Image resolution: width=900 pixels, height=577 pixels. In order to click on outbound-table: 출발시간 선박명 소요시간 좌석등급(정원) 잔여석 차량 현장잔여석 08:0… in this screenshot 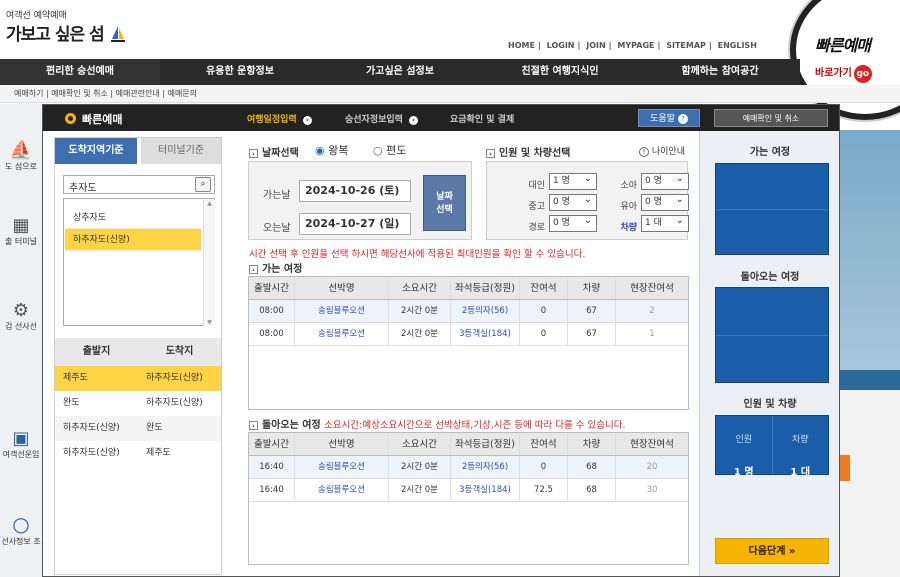, I will do `click(468, 343)`.